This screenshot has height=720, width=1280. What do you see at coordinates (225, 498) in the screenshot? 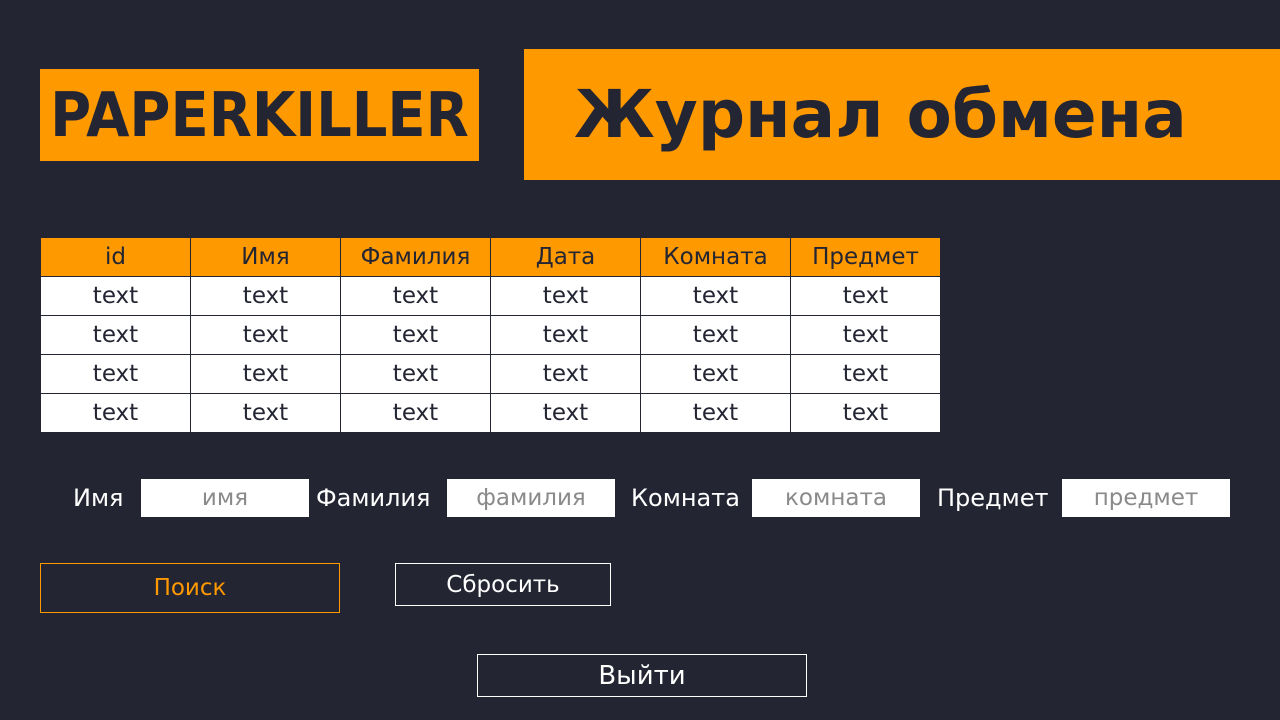
I see `first-name-input` at bounding box center [225, 498].